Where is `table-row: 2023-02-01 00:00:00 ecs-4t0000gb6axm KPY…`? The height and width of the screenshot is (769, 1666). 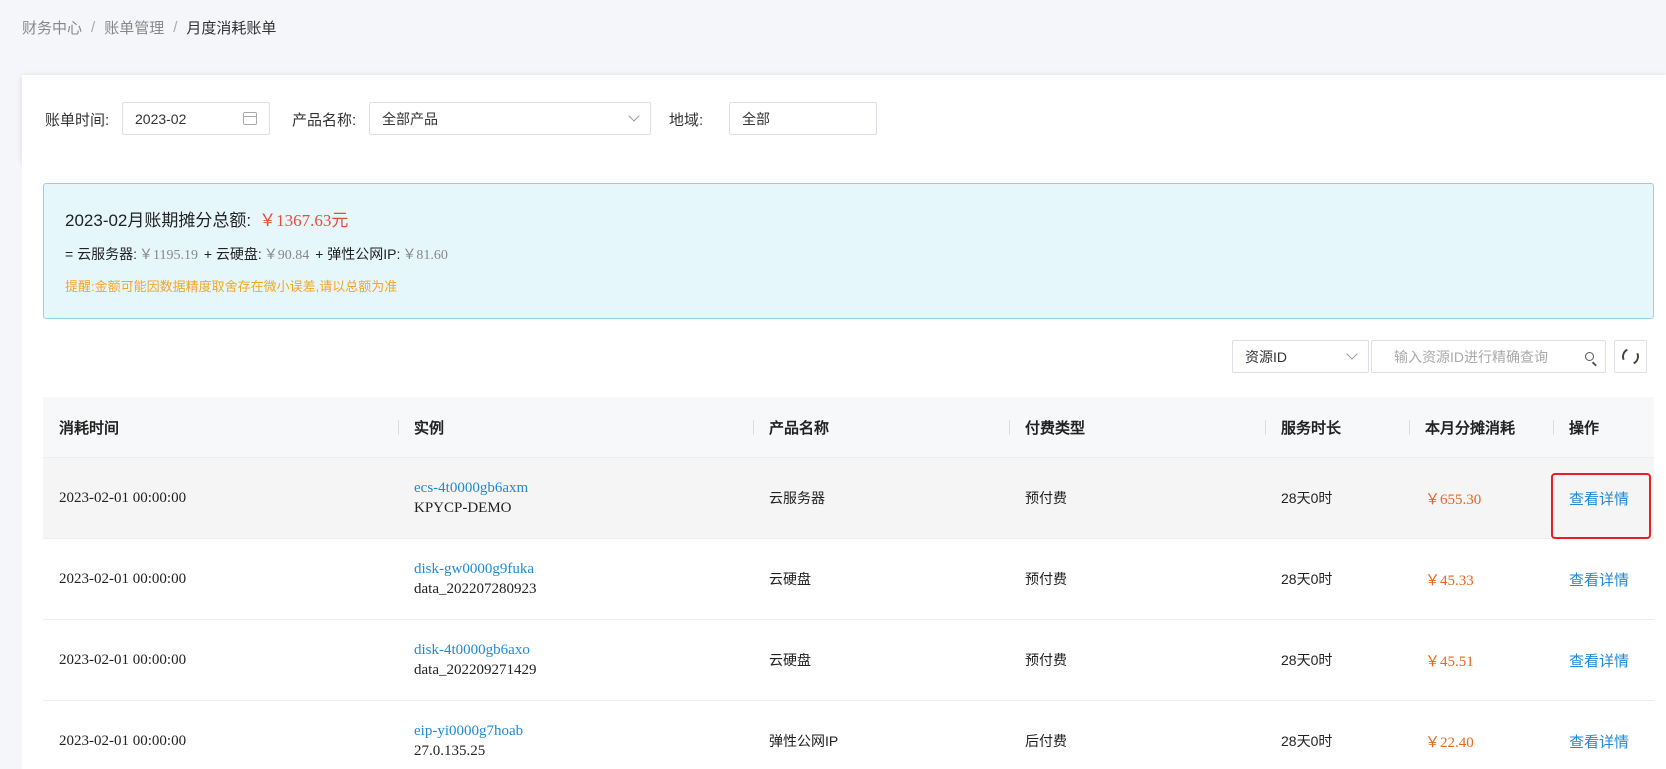
table-row: 2023-02-01 00:00:00 ecs-4t0000gb6axm KPY… is located at coordinates (848, 498).